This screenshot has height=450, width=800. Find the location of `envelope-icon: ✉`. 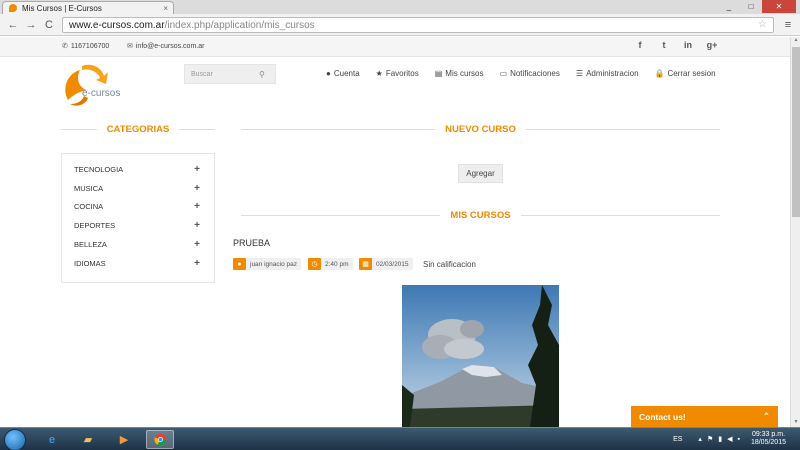

envelope-icon: ✉ is located at coordinates (130, 46).